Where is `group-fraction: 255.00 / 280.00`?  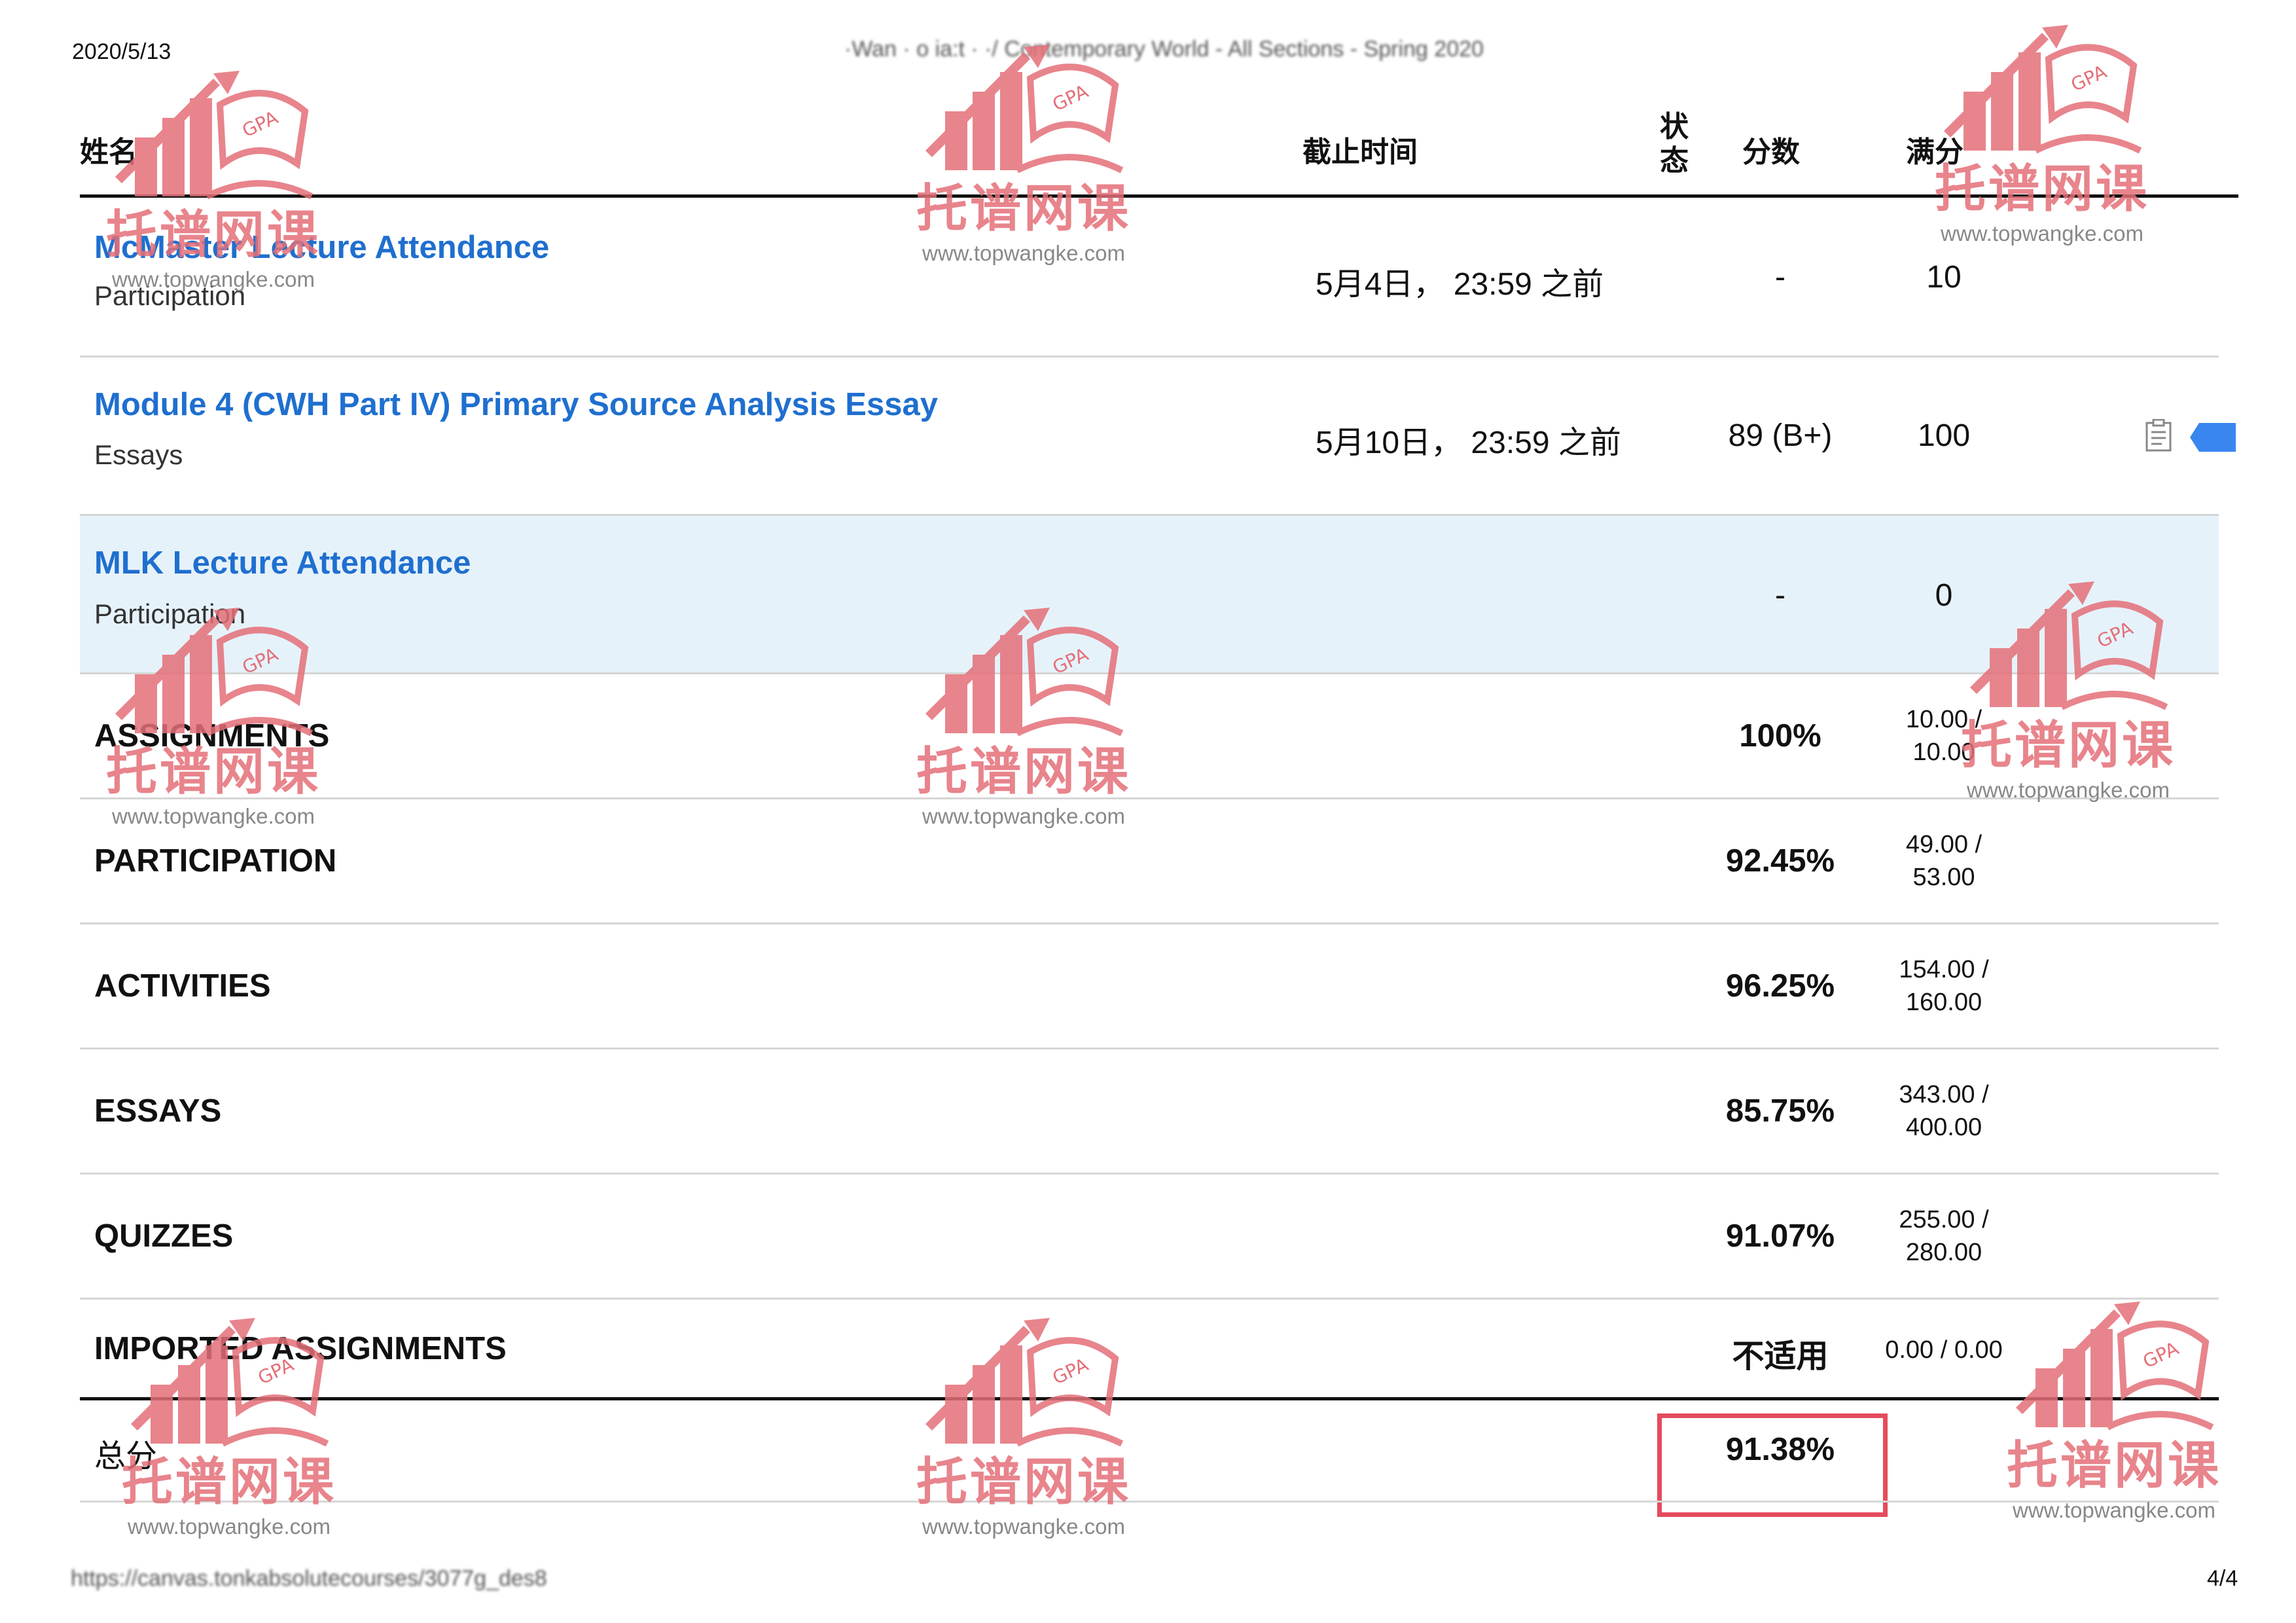
group-fraction: 255.00 / 280.00 is located at coordinates (1944, 1236).